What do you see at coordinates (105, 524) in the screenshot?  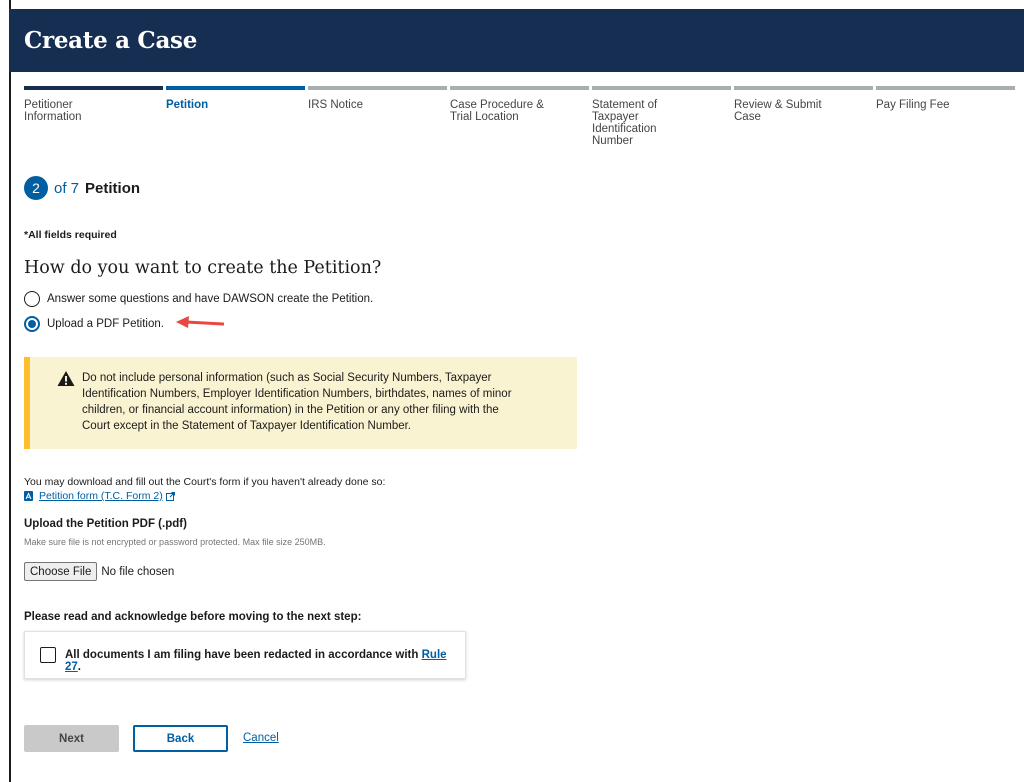 I see `upload-label: Upload the Petition PDF (.pdf)` at bounding box center [105, 524].